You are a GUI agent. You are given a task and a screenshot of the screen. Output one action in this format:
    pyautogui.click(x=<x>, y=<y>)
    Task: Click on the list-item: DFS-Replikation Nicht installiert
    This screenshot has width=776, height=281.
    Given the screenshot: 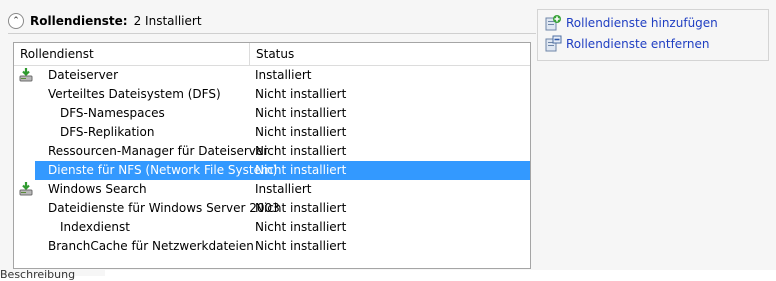 What is the action you would take?
    pyautogui.click(x=272, y=132)
    